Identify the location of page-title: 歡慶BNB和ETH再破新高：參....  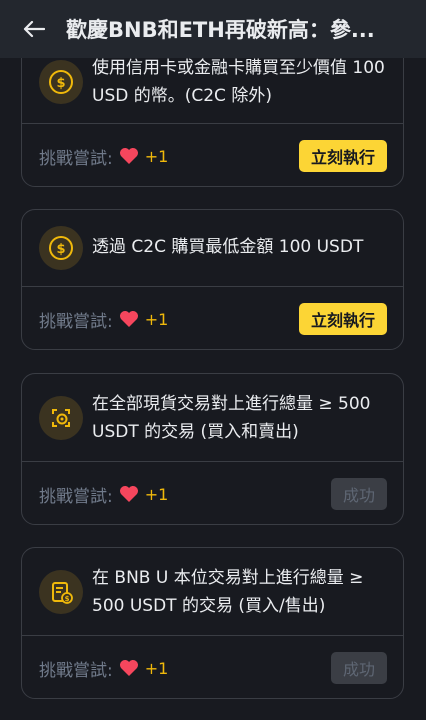
(220, 30).